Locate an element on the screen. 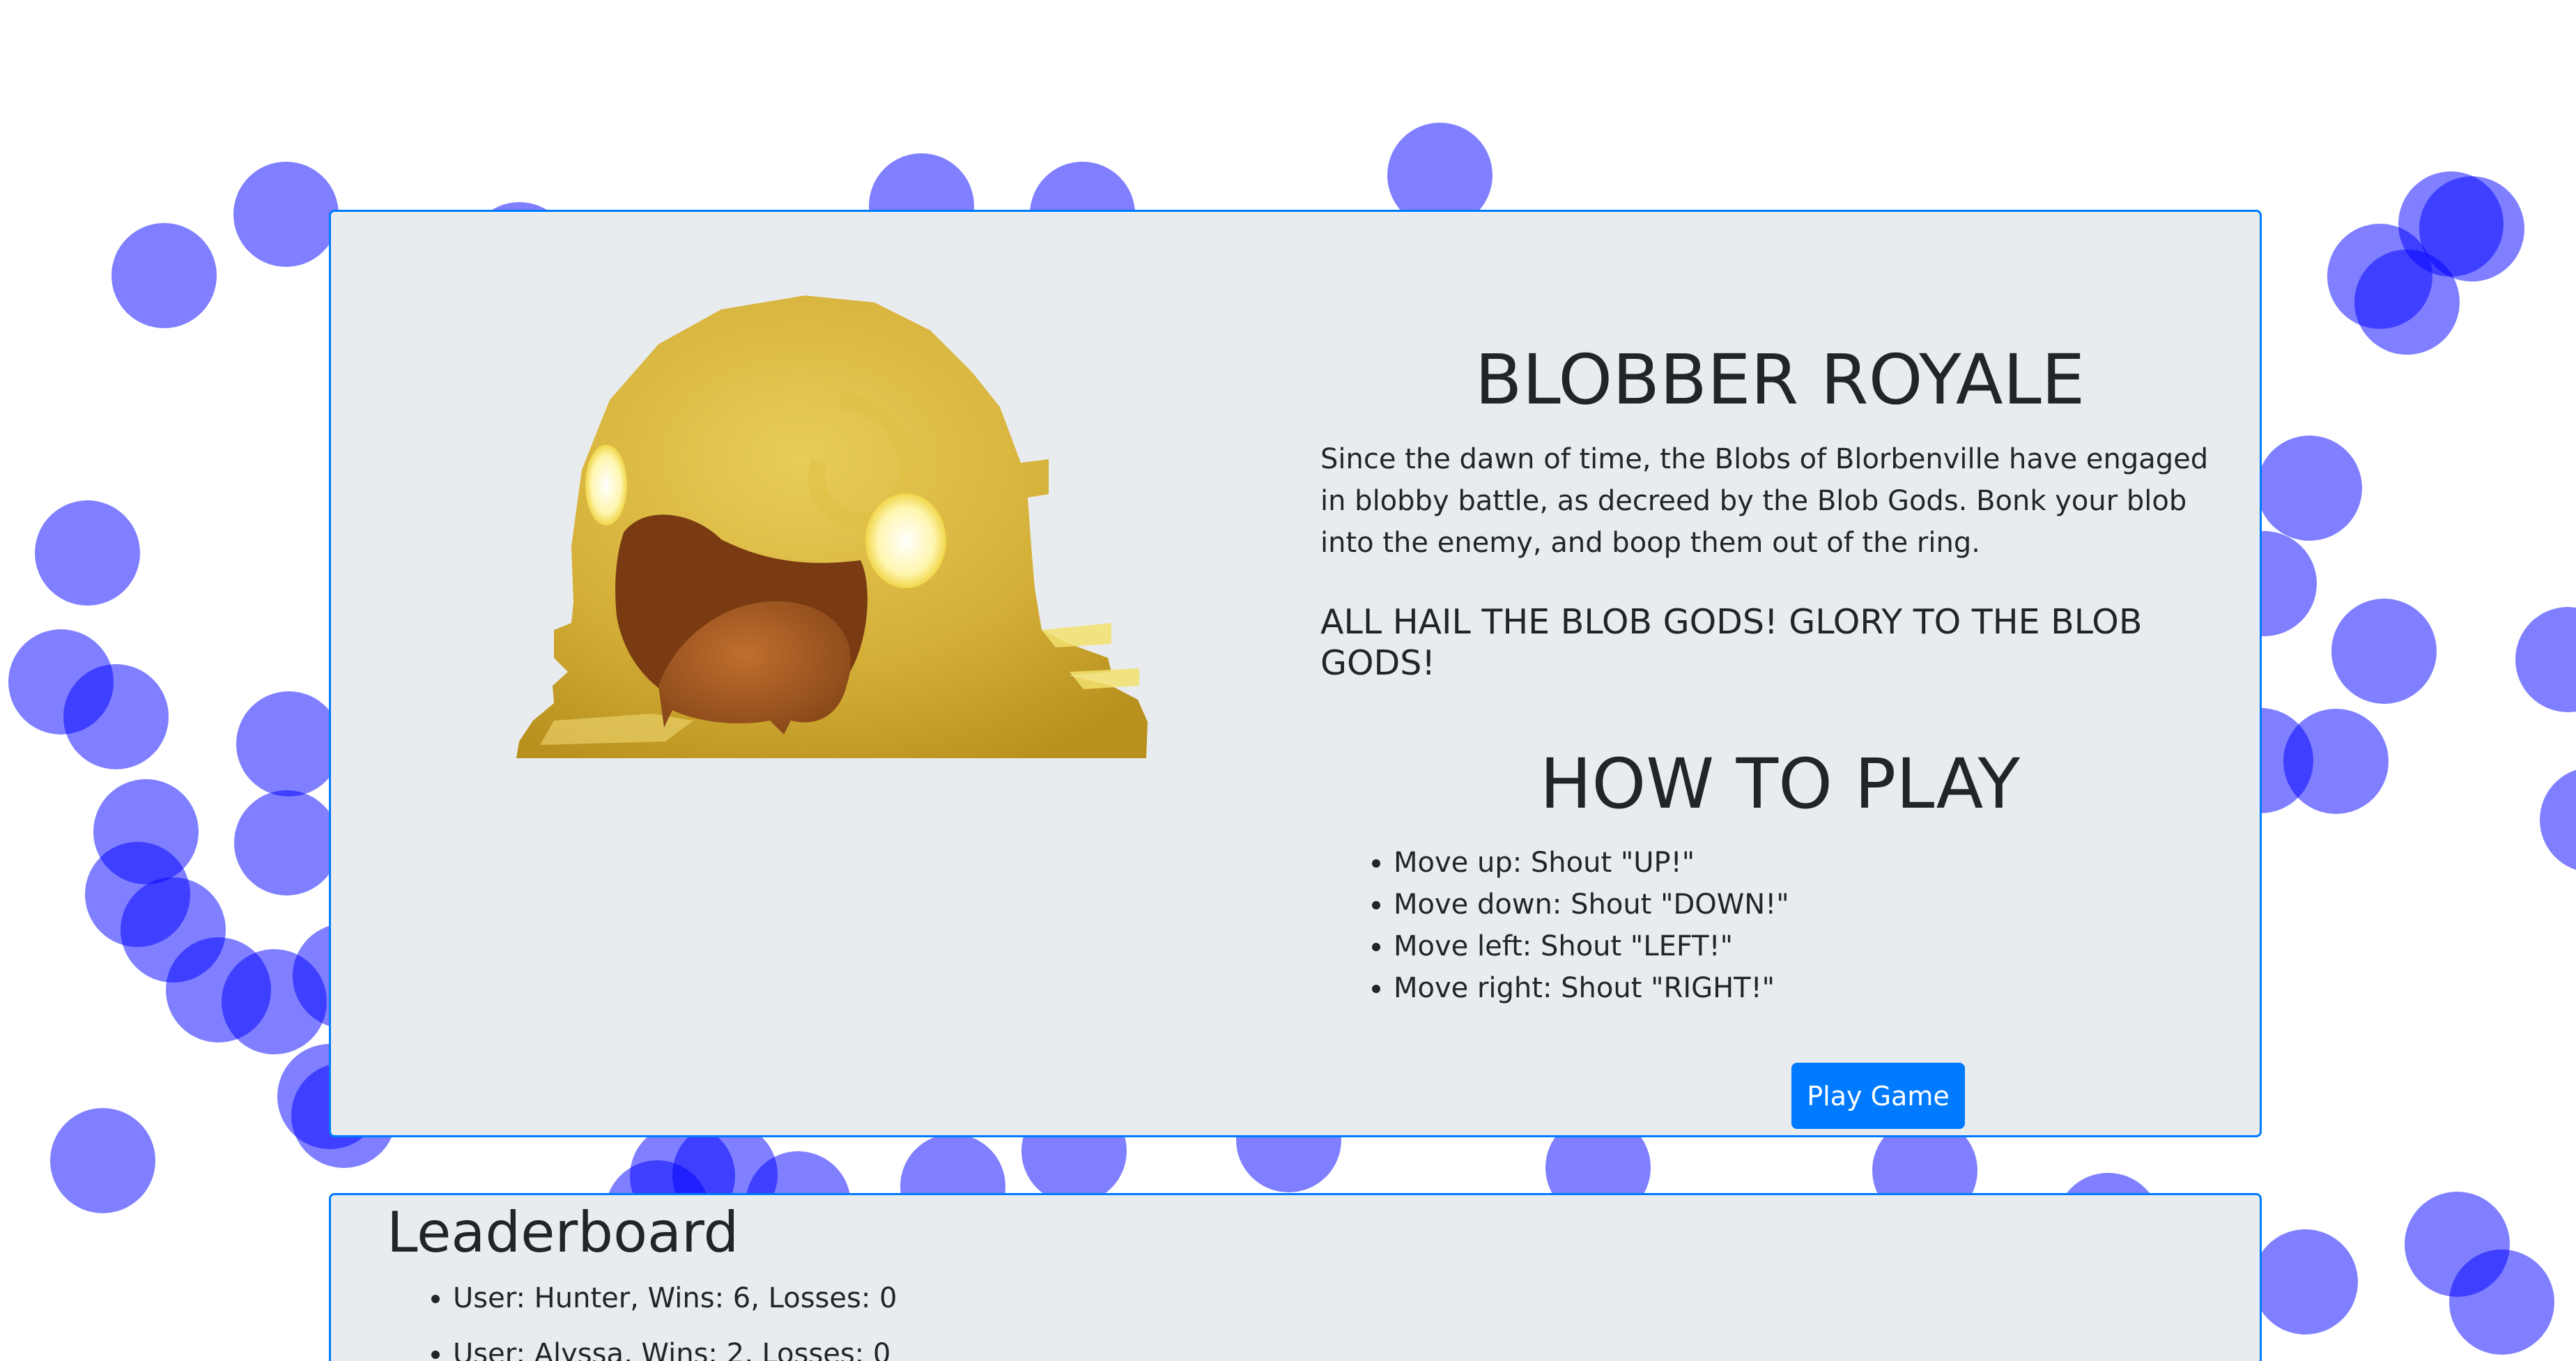  blob-monster-icon is located at coordinates (832, 526).